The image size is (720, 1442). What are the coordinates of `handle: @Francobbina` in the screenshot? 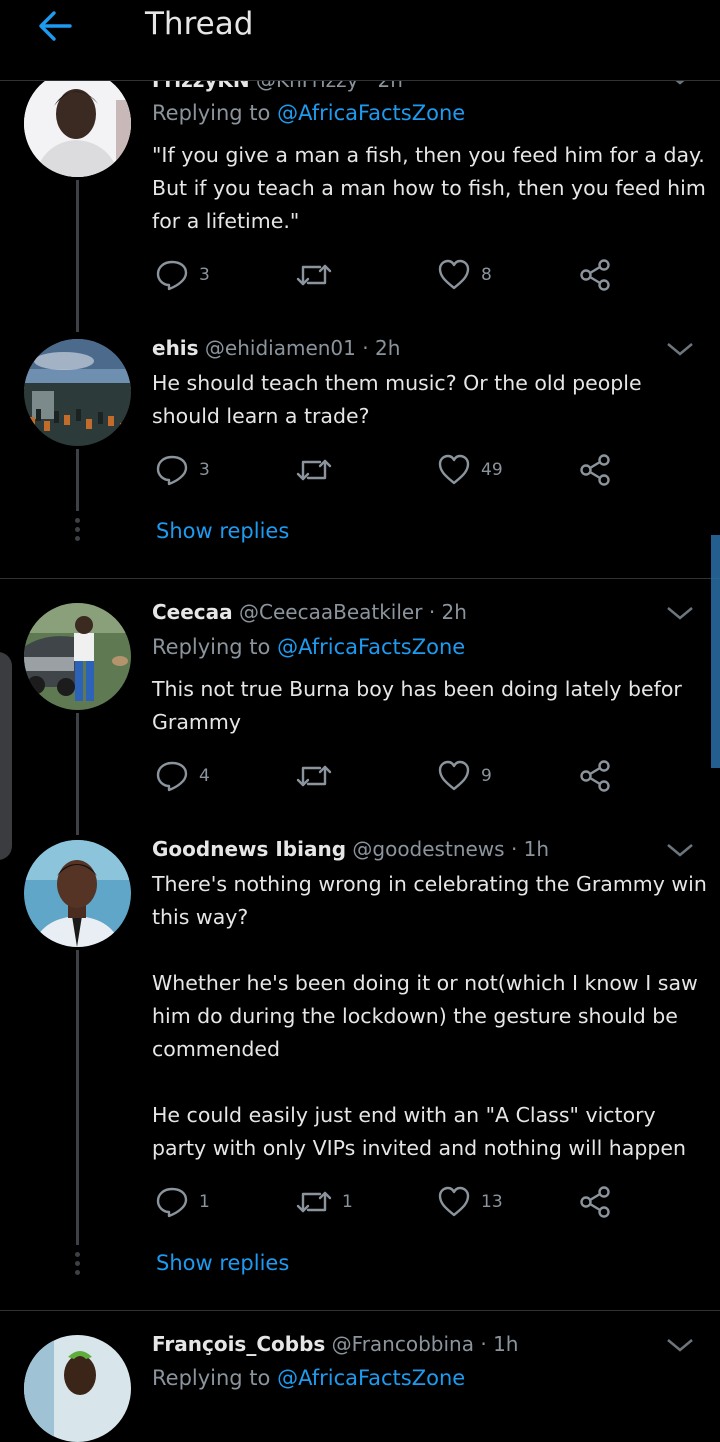 It's located at (403, 1344).